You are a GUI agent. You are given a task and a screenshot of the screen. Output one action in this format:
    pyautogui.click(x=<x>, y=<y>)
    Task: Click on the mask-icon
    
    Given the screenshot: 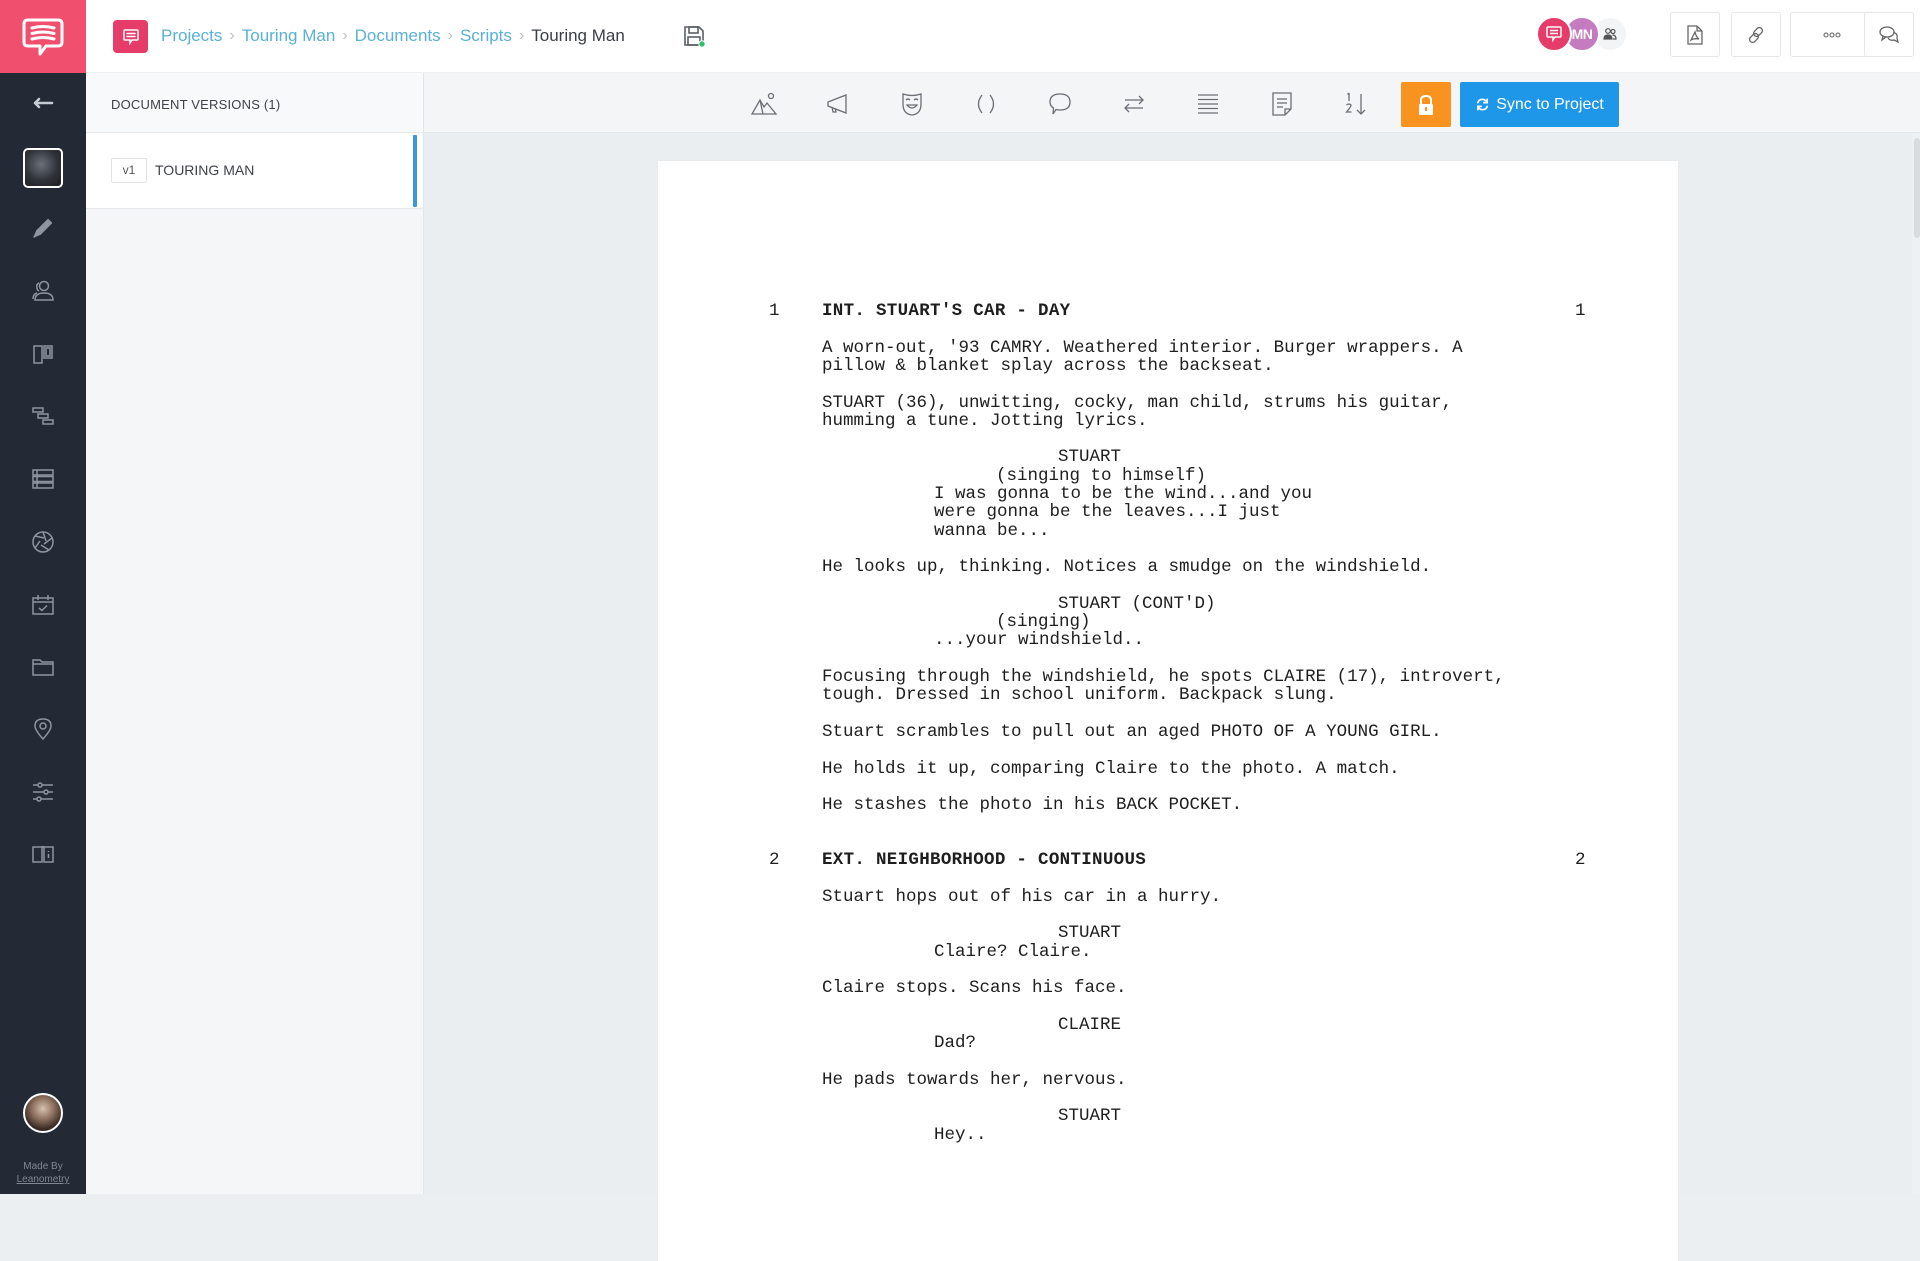 What is the action you would take?
    pyautogui.click(x=912, y=104)
    